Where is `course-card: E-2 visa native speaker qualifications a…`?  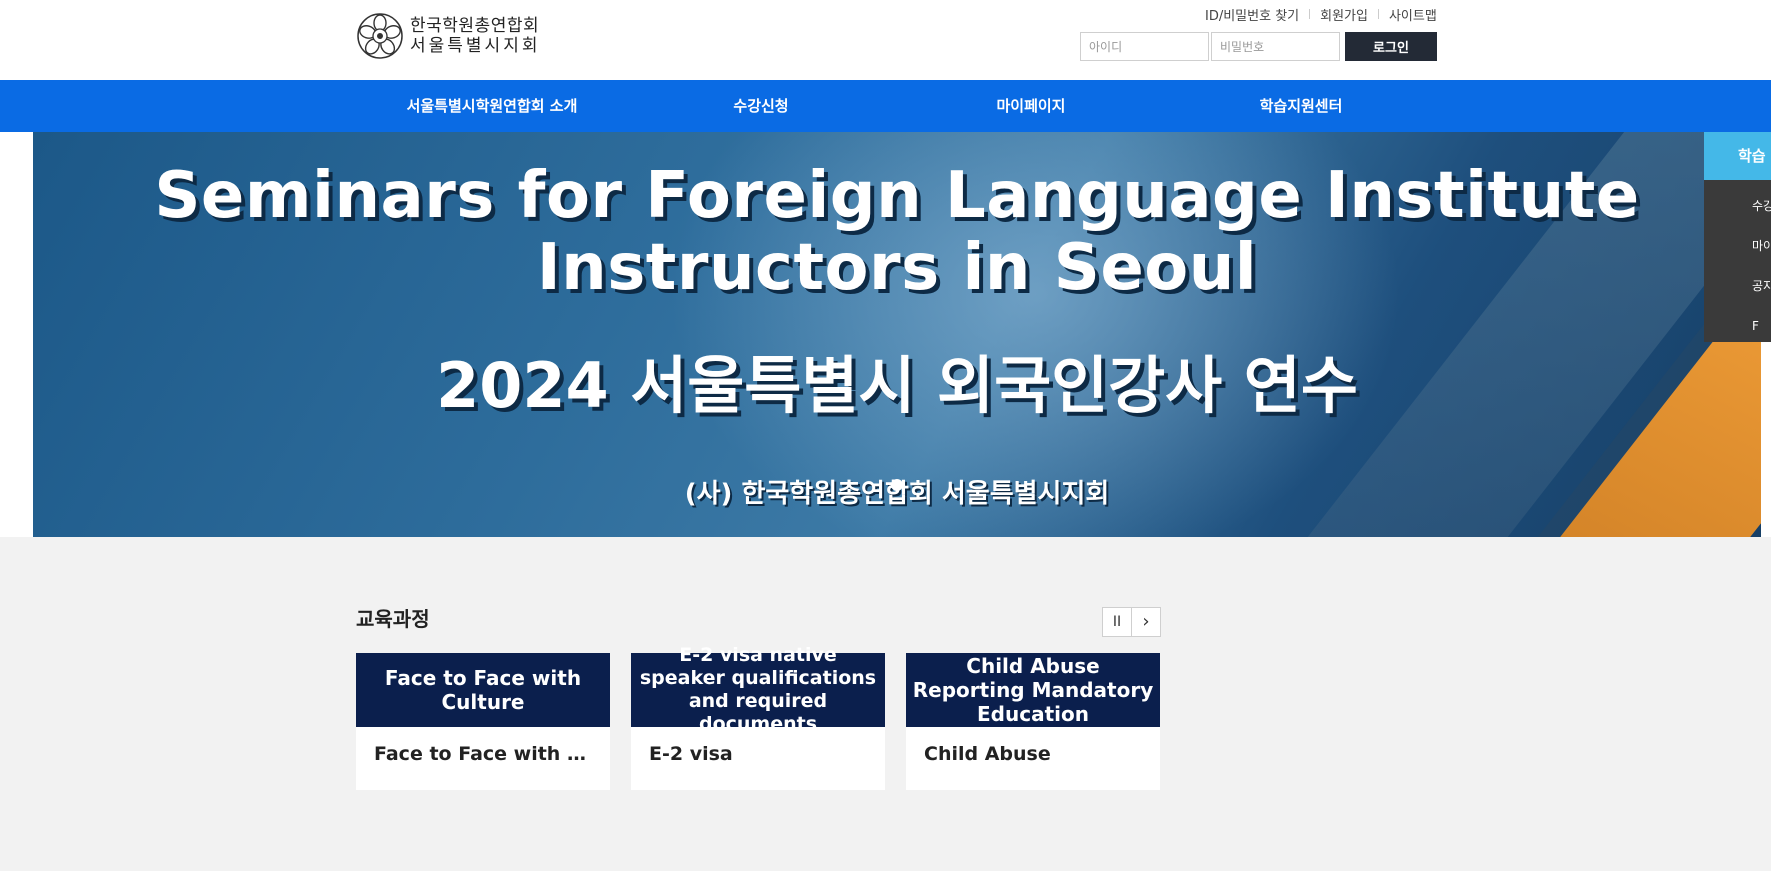
course-card: E-2 visa native speaker qualifications a… is located at coordinates (758, 717).